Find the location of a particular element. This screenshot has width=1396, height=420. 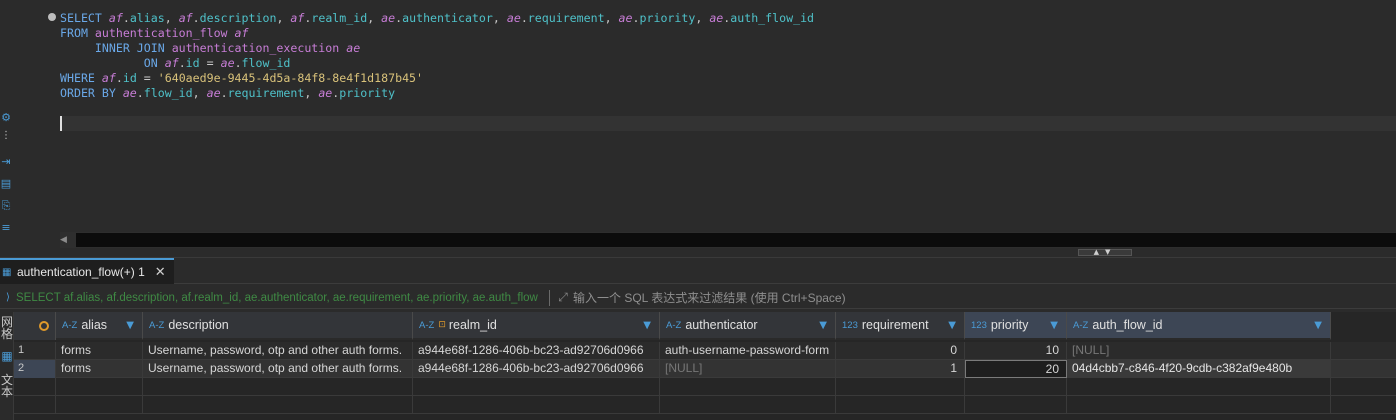

record-mode-icon is located at coordinates (44, 326).